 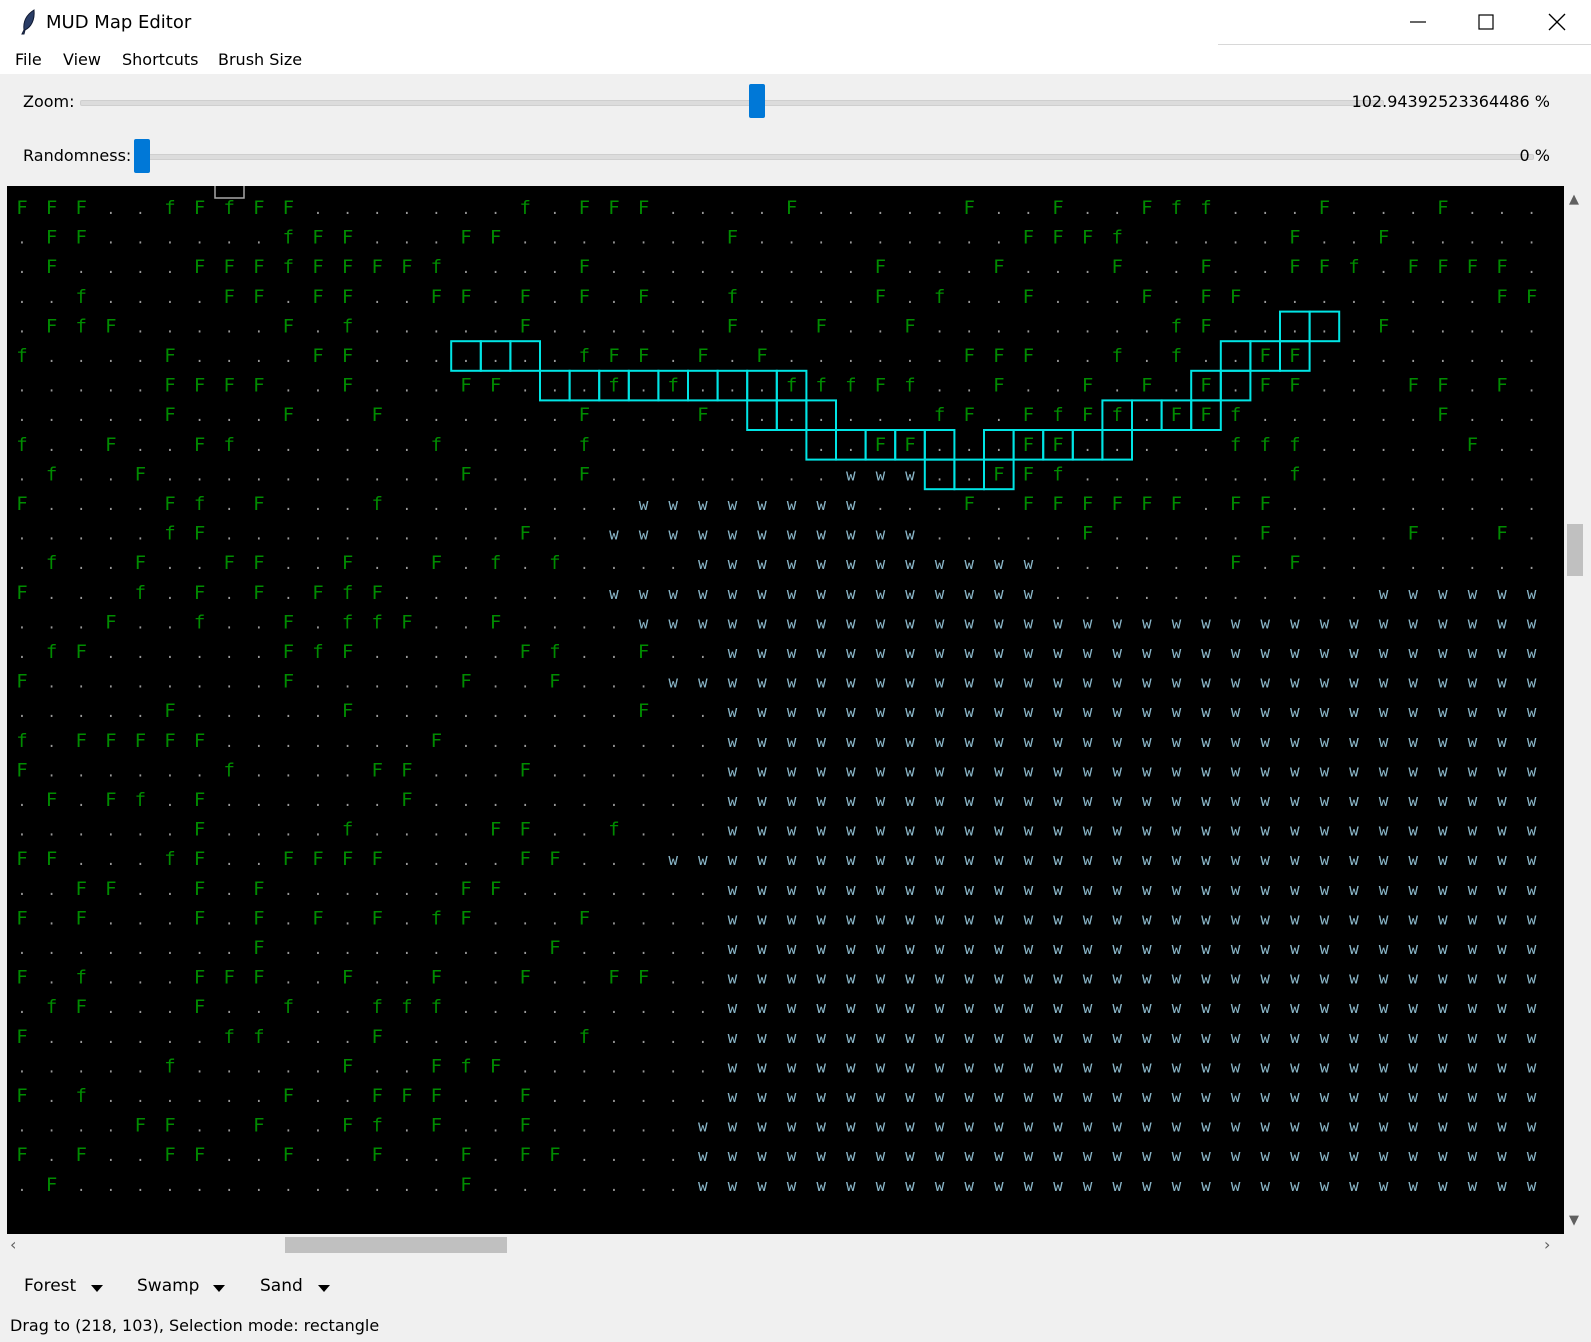 I want to click on forest-brush-menu: Forest, so click(x=50, y=1286).